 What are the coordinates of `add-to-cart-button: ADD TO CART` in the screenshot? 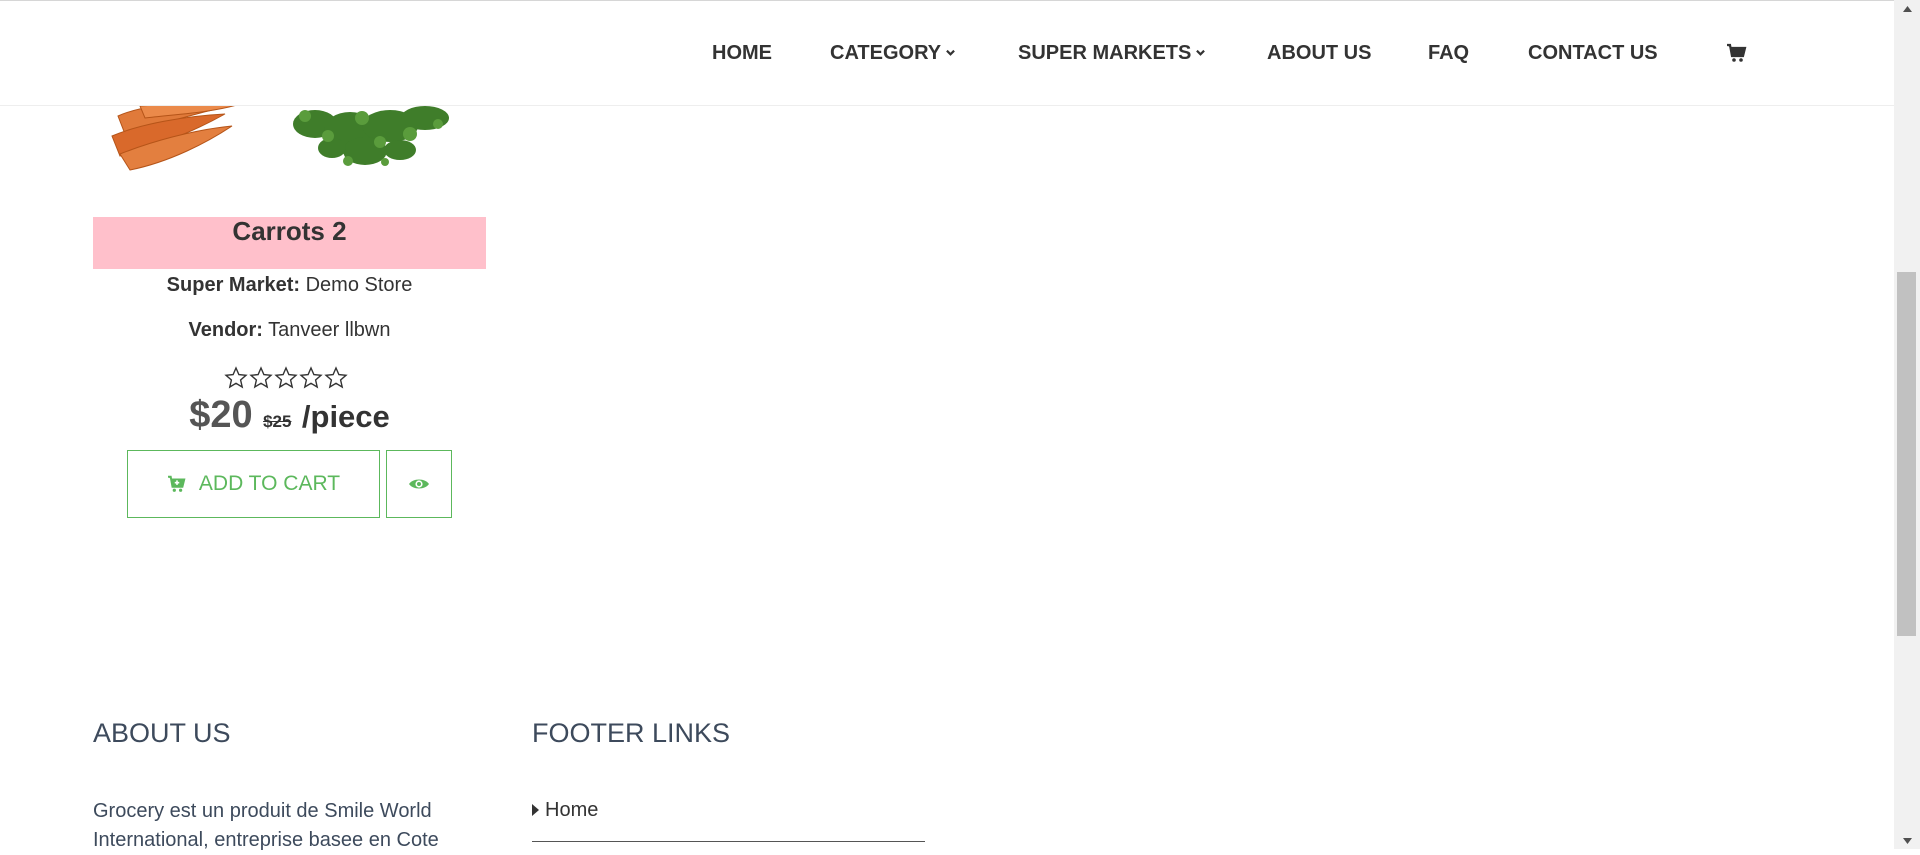 It's located at (253, 484).